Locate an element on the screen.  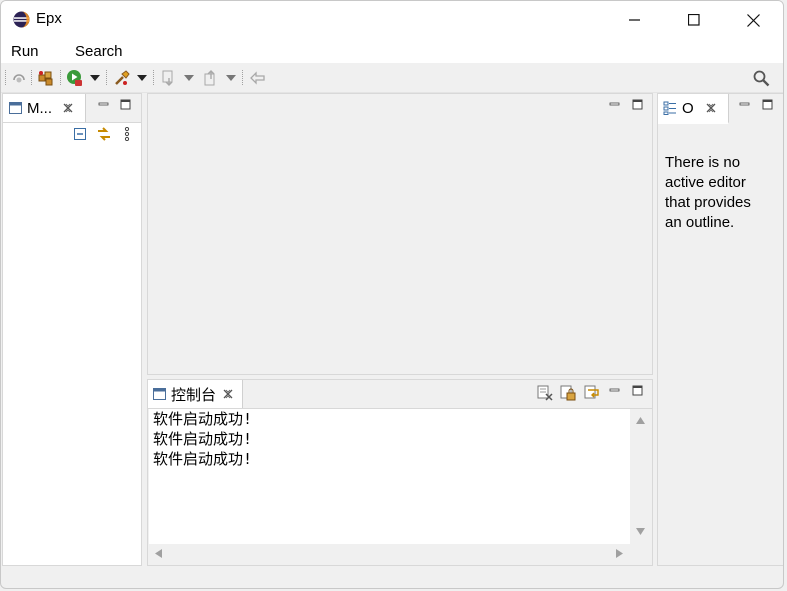
skip-breakpoints-icon is located at coordinates (19, 78).